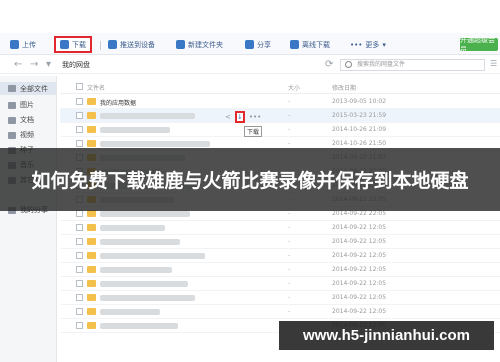  I want to click on more-button: ••• 更多 ▾, so click(368, 44).